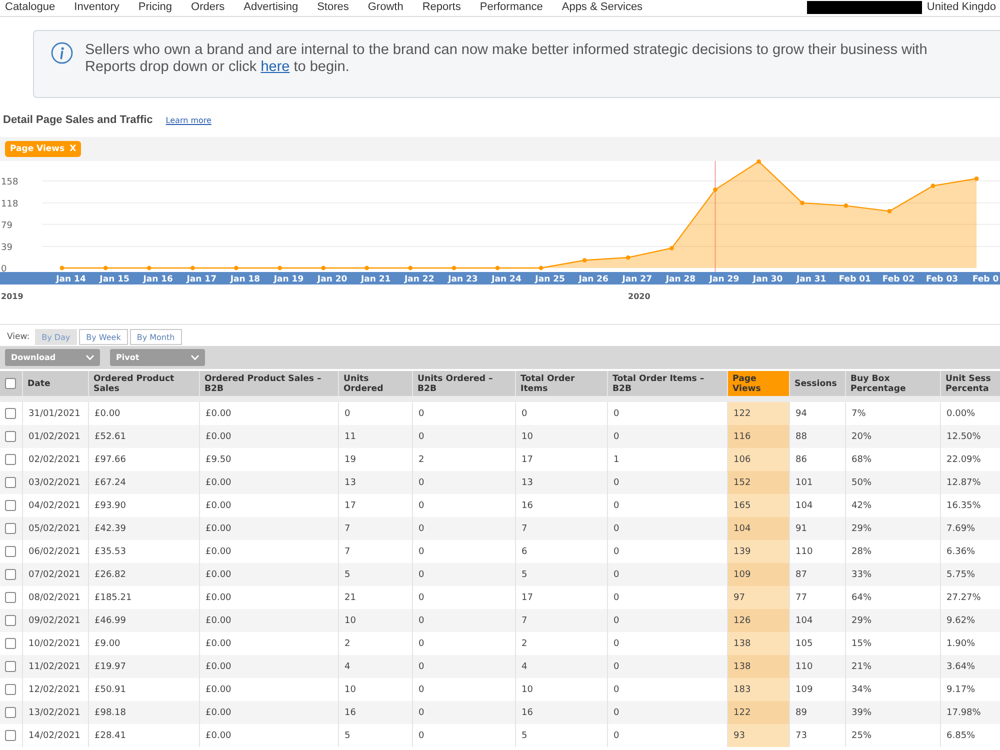 The width and height of the screenshot is (1000, 750). Describe the element at coordinates (758, 735) in the screenshot. I see `table-cell: 93` at that location.